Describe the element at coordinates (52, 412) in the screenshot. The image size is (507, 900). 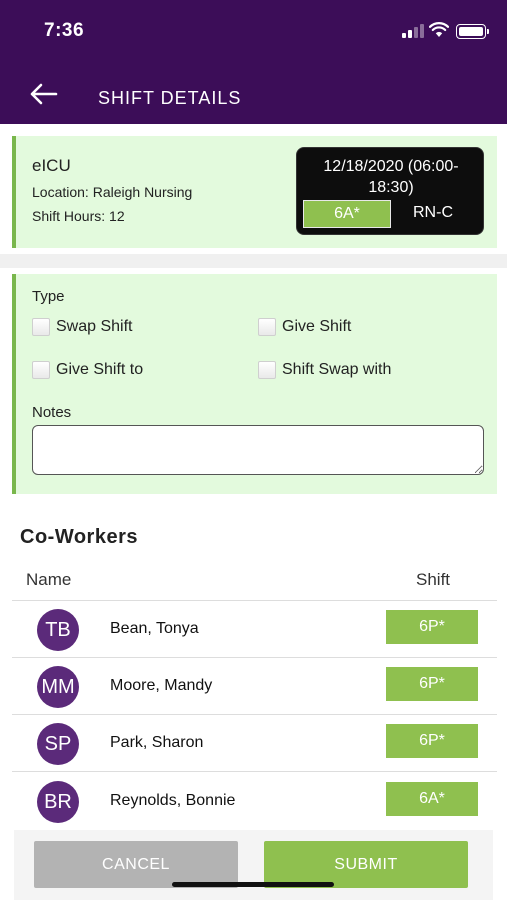
I see `notes-label: Notes` at that location.